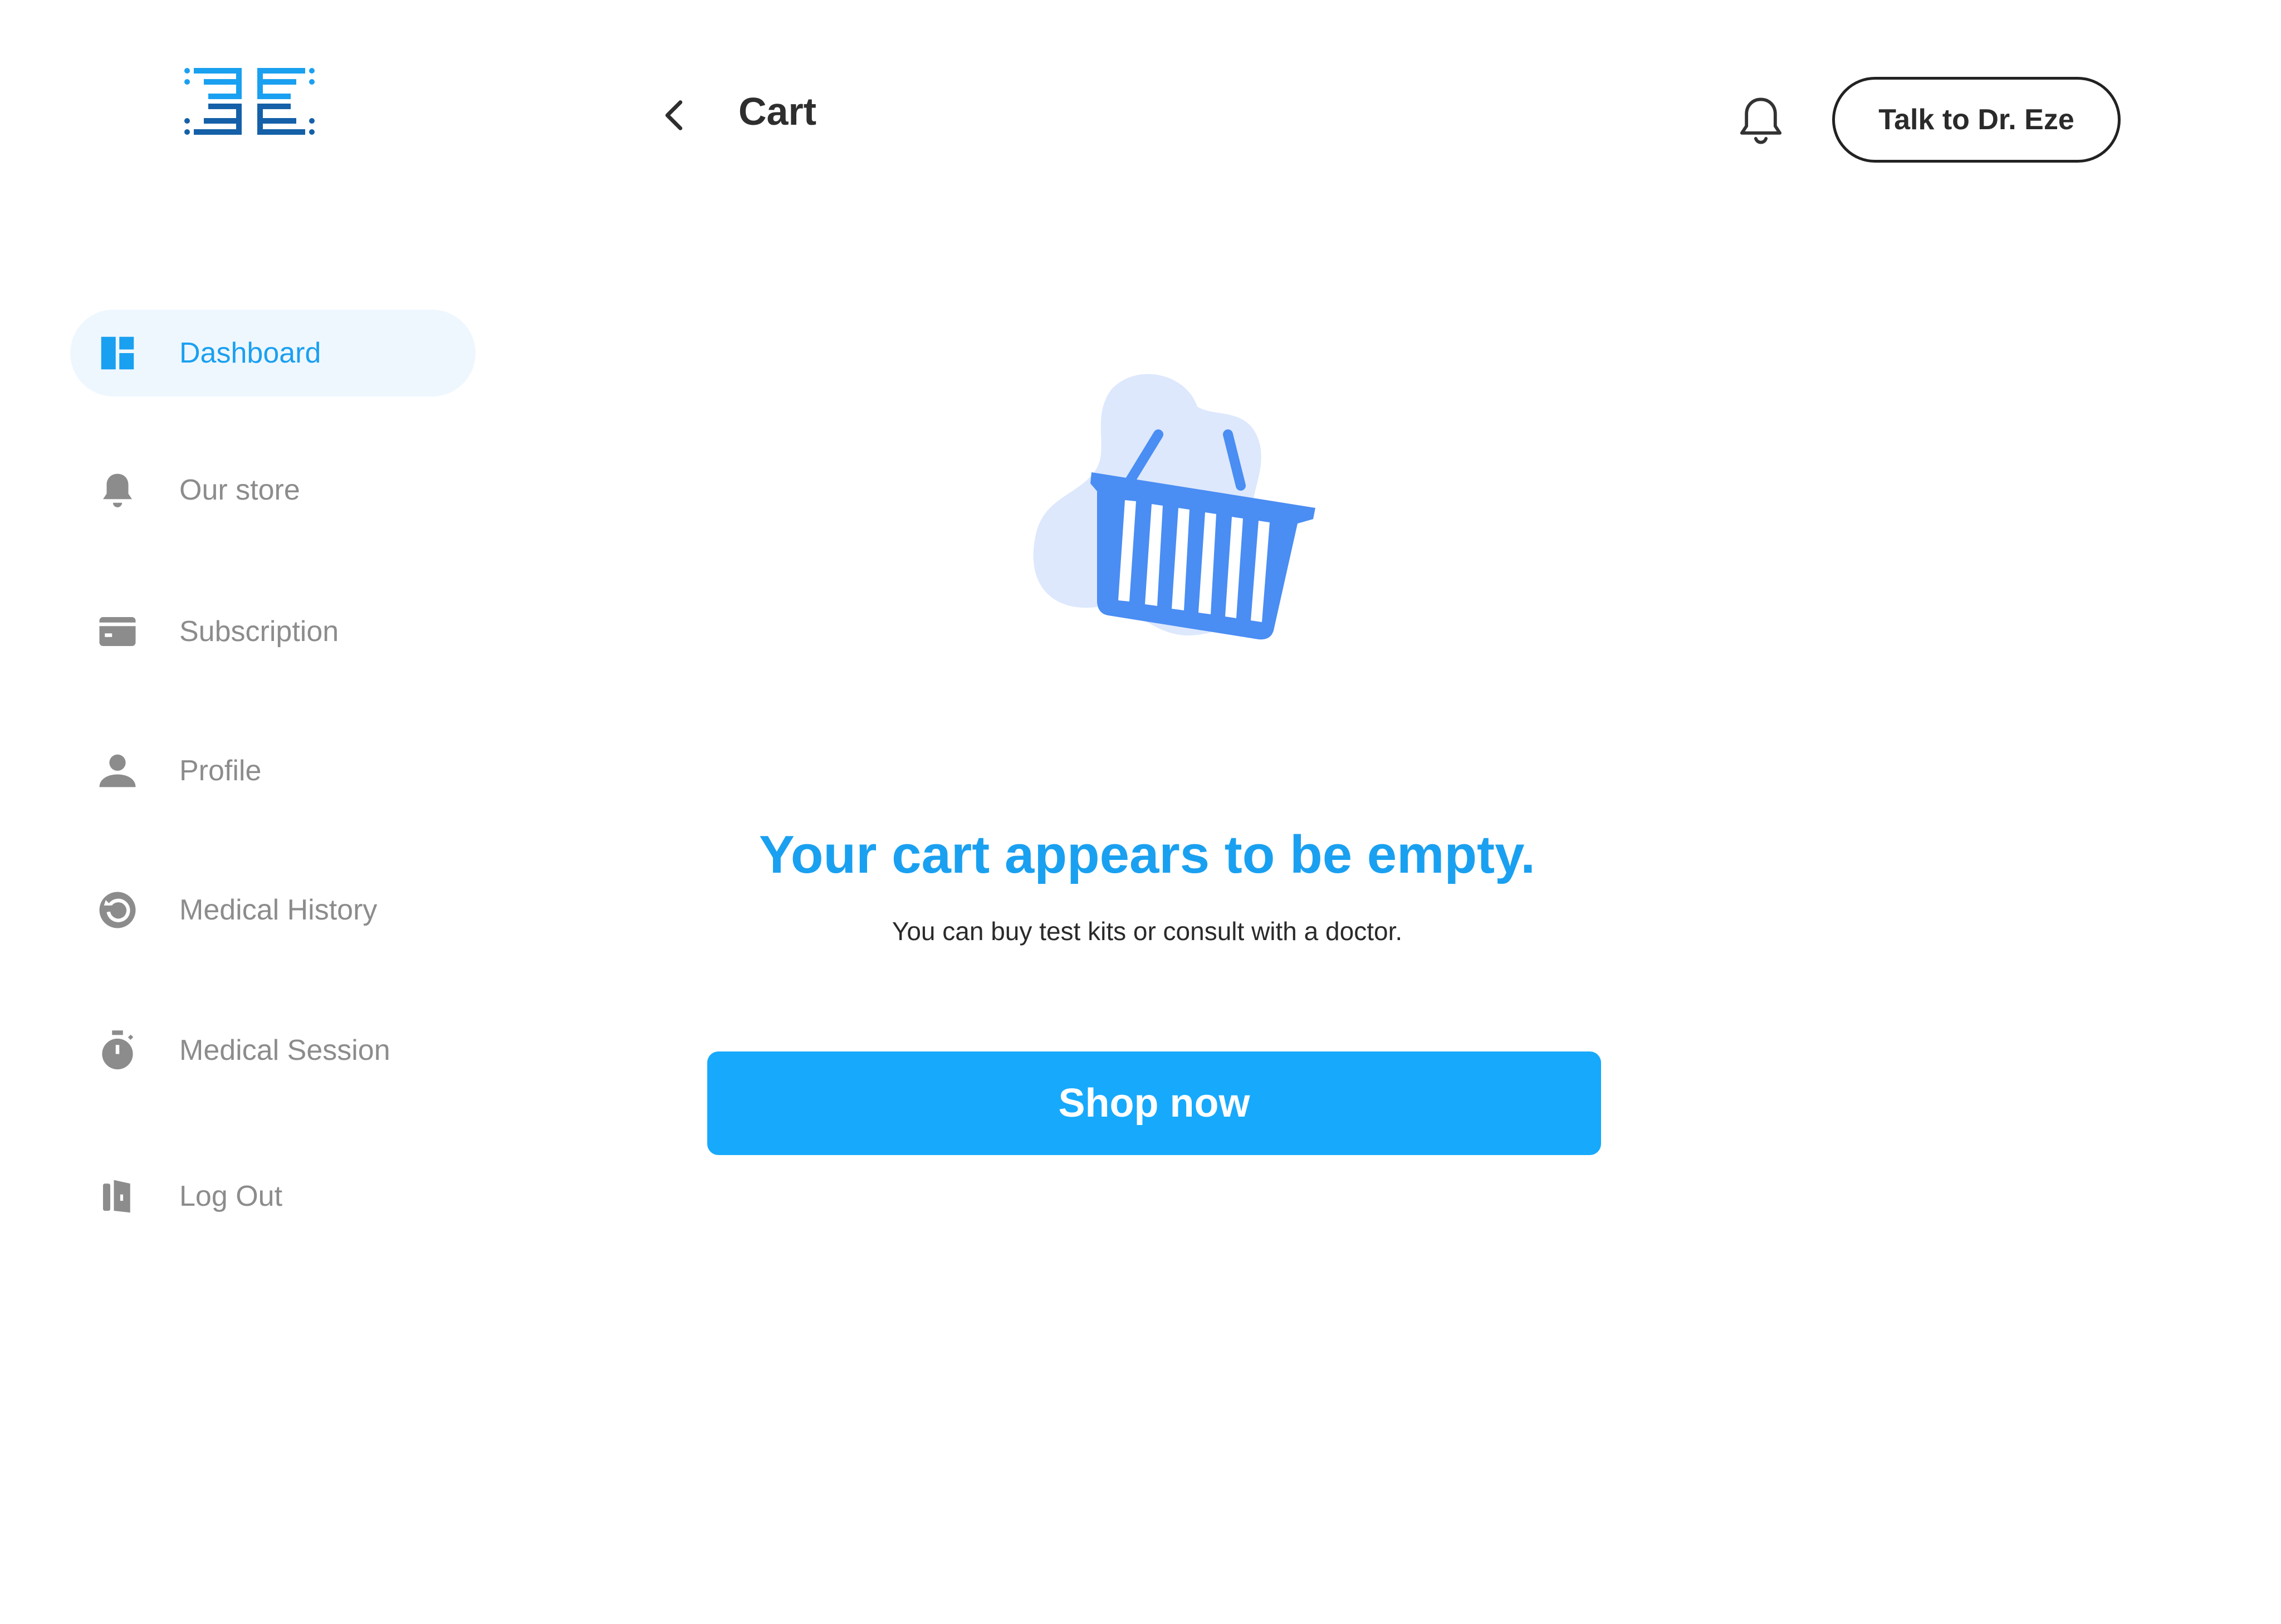 The width and height of the screenshot is (2281, 1624). I want to click on empty-basket-illustration, so click(1174, 507).